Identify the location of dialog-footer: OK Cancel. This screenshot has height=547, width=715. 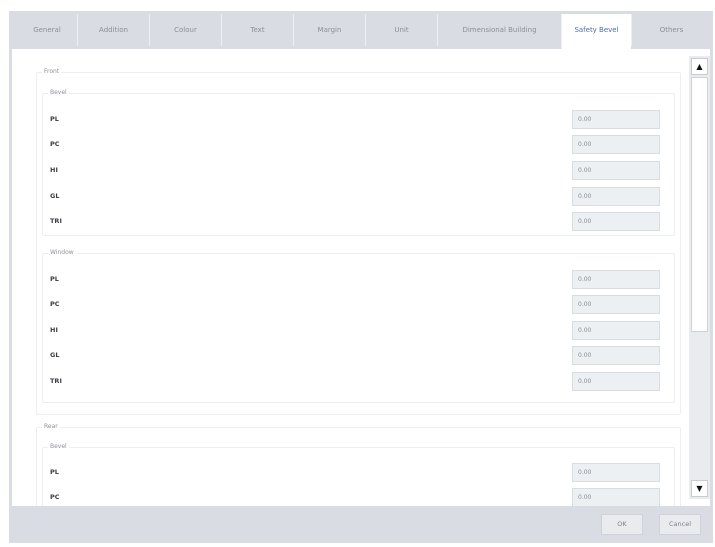
(361, 524).